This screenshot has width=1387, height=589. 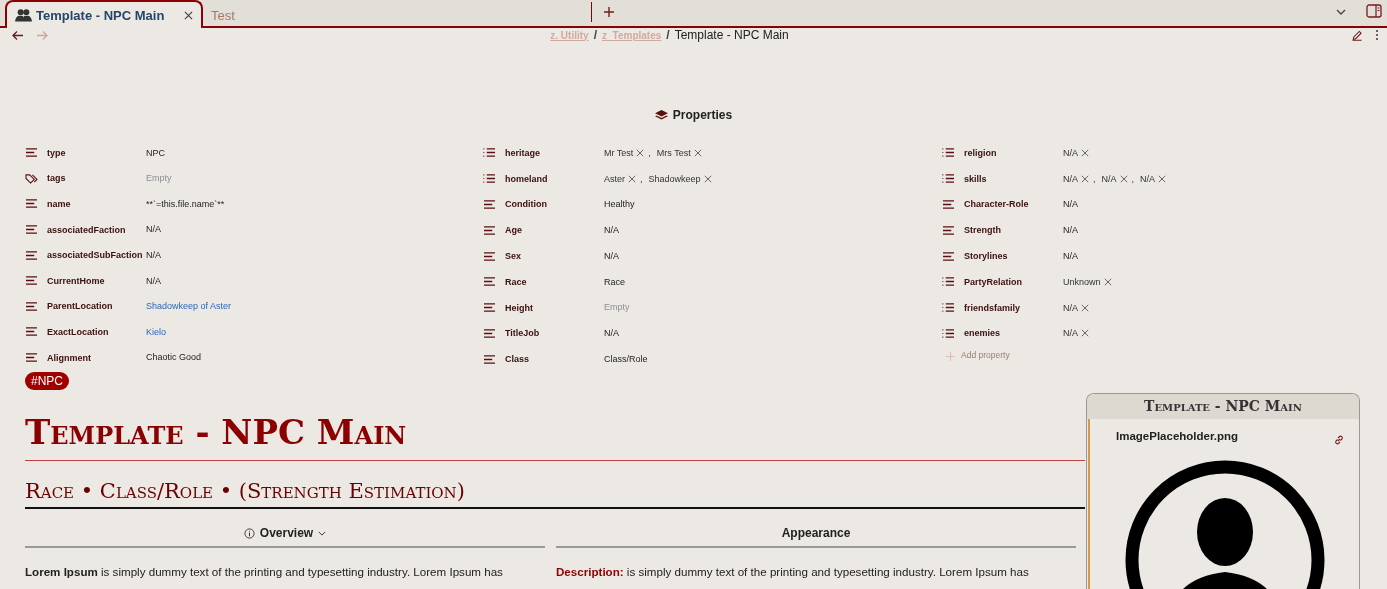 I want to click on property-key: PartyRelation, so click(x=1013, y=281).